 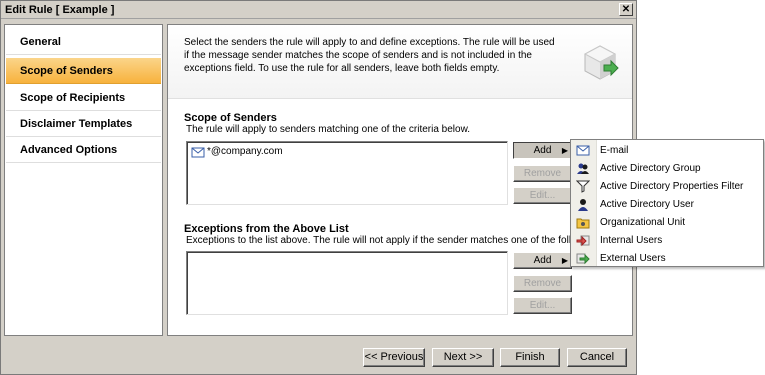 I want to click on scope-add-button: Add ▶, so click(x=542, y=150).